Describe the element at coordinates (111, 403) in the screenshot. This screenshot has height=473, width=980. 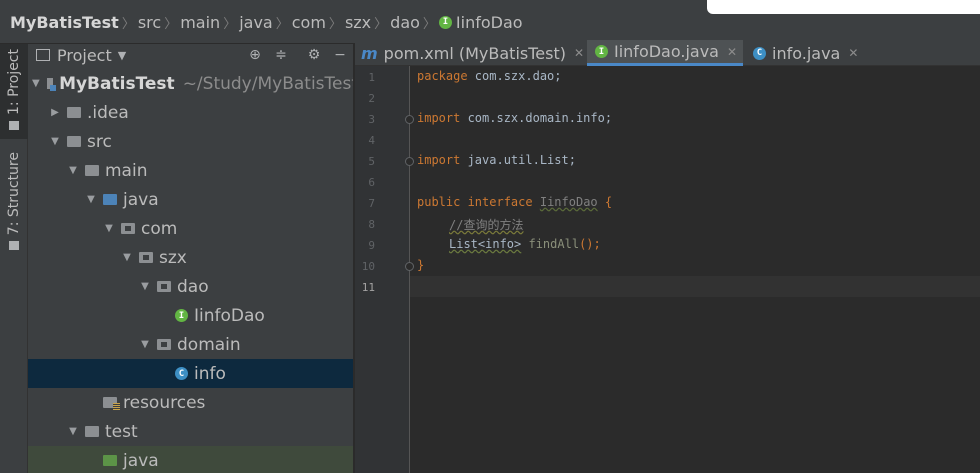
I see `resources-folder-icon` at that location.